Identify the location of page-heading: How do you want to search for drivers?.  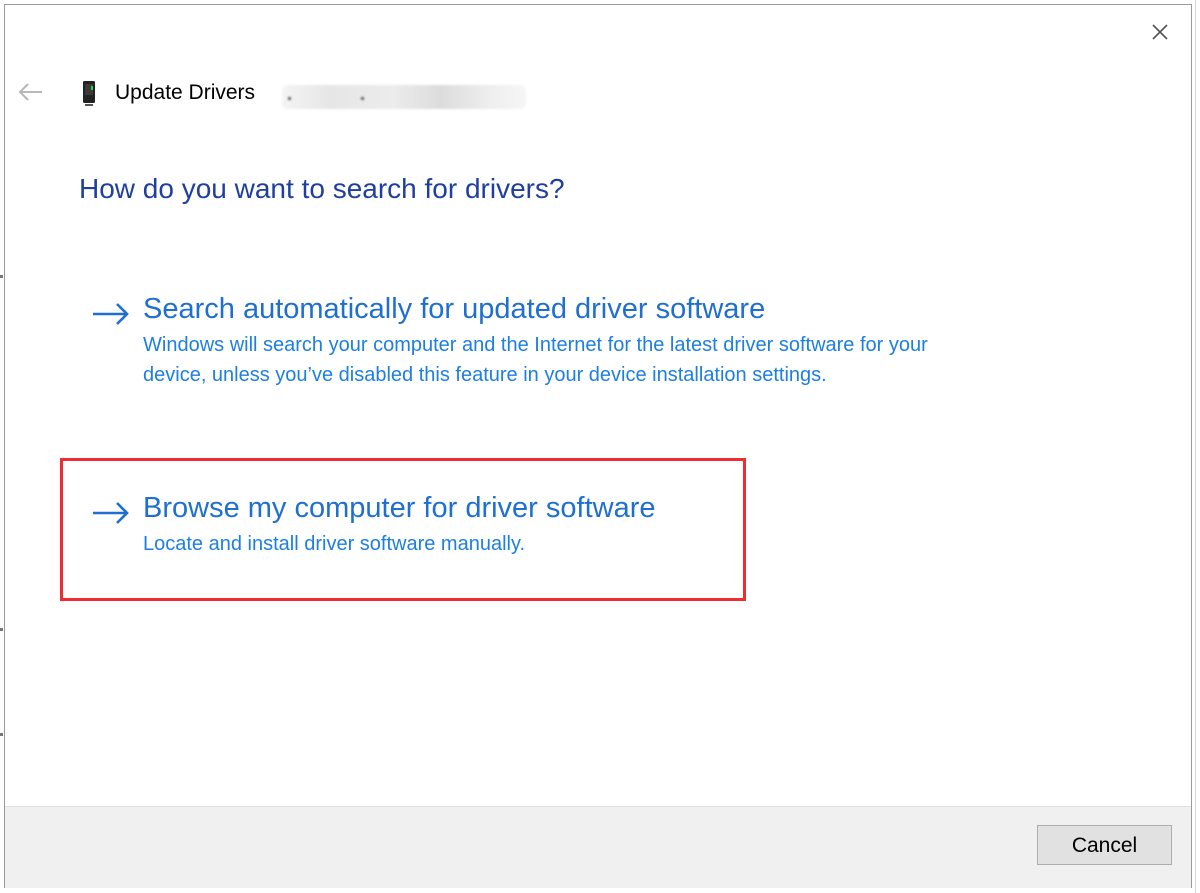
(322, 188).